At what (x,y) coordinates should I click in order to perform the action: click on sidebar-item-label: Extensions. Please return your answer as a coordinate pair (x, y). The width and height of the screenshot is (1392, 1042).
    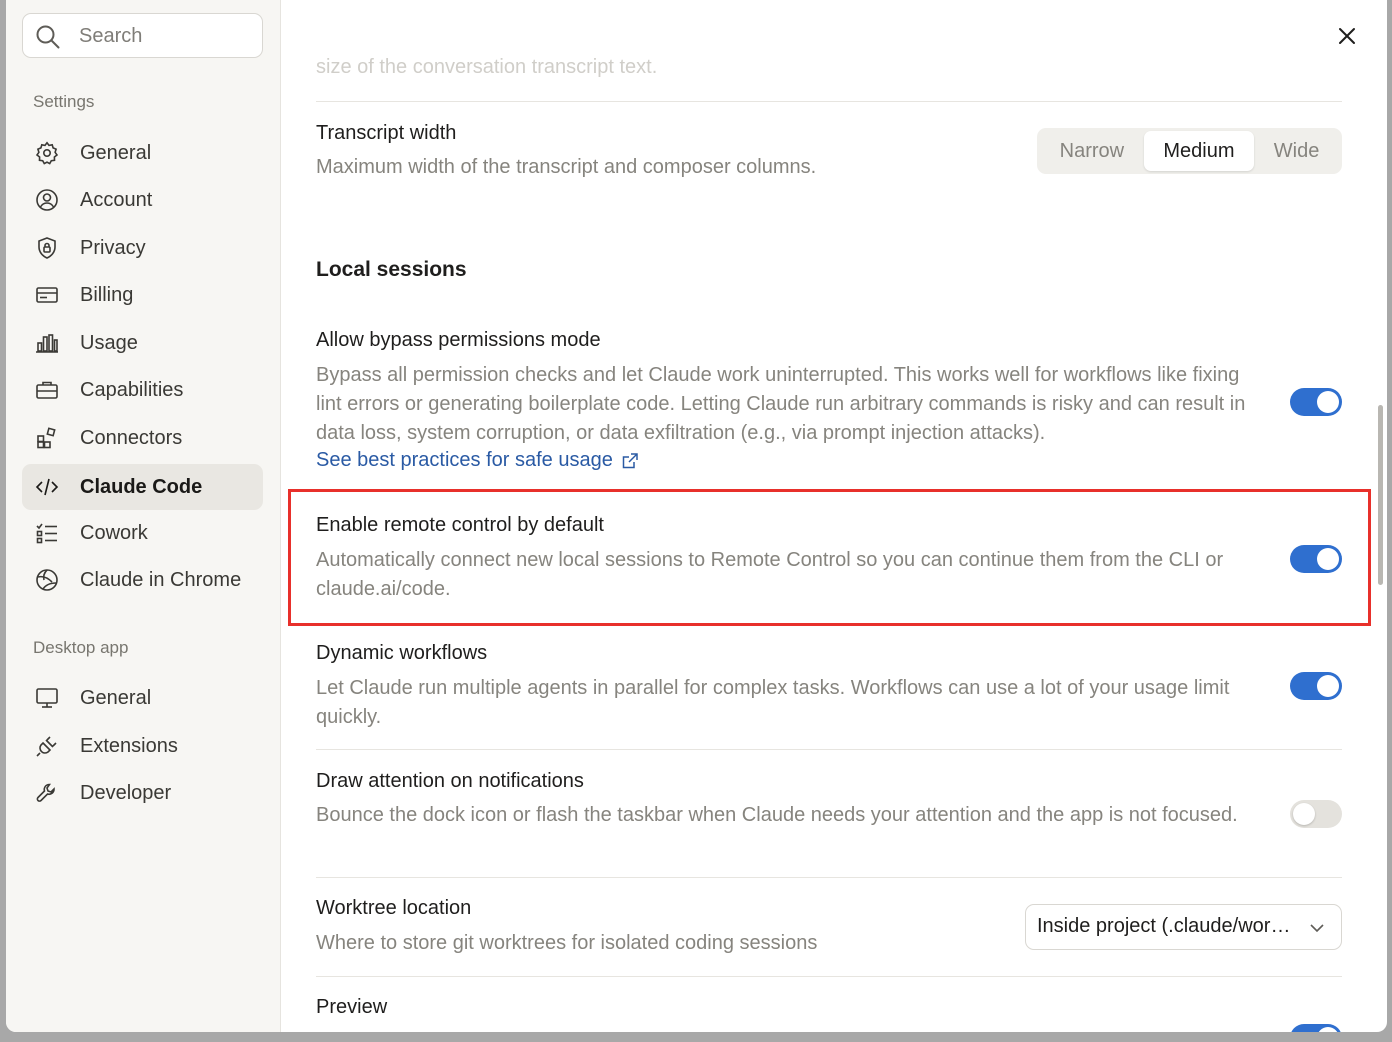
    Looking at the image, I should click on (129, 745).